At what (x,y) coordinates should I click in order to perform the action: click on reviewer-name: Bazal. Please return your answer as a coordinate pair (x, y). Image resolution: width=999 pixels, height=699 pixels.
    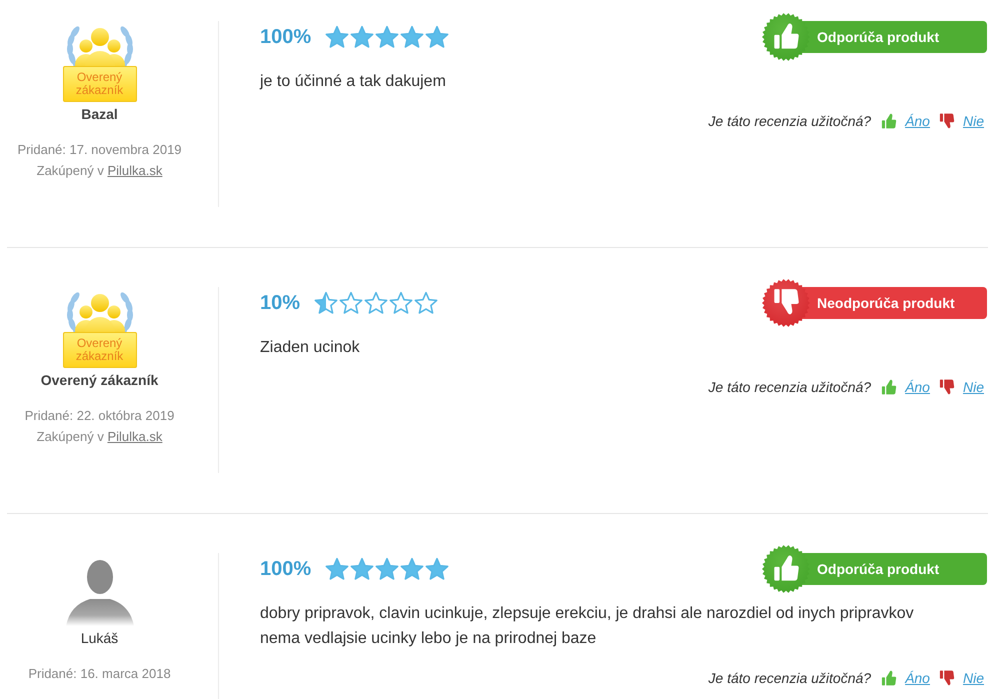
    Looking at the image, I should click on (99, 114).